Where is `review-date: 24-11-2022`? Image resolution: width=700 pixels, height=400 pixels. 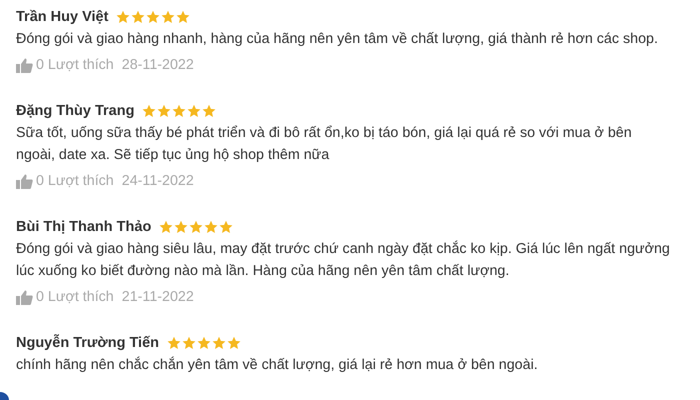
review-date: 24-11-2022 is located at coordinates (158, 181).